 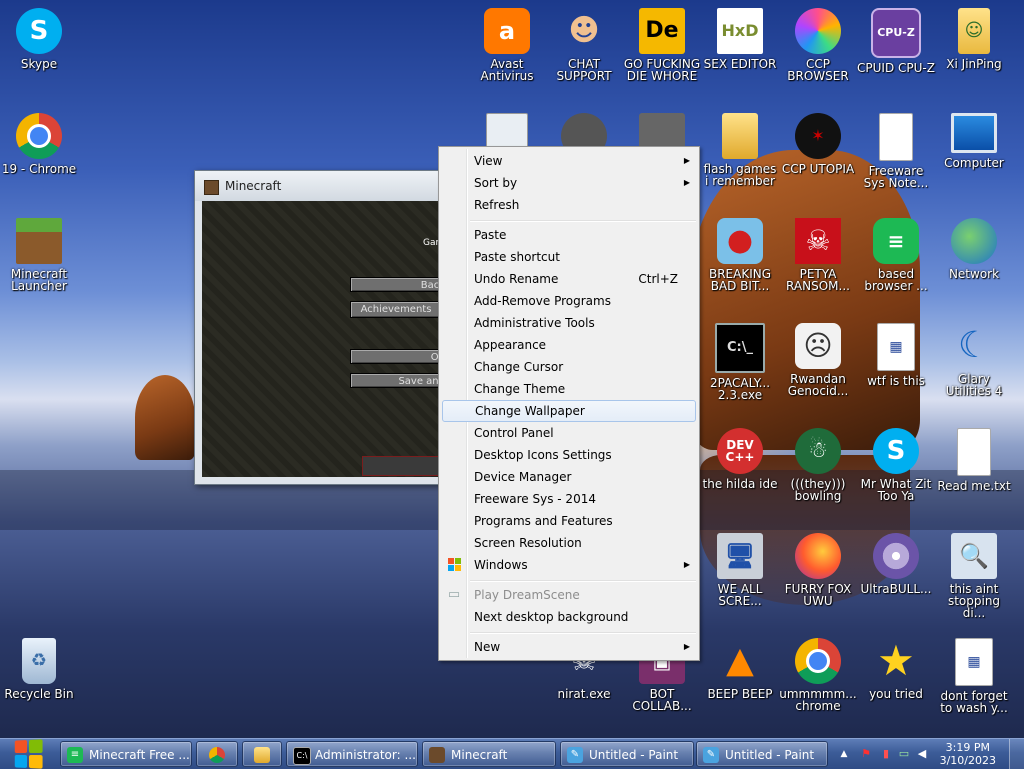 I want to click on show-desktop-button, so click(x=1016, y=754).